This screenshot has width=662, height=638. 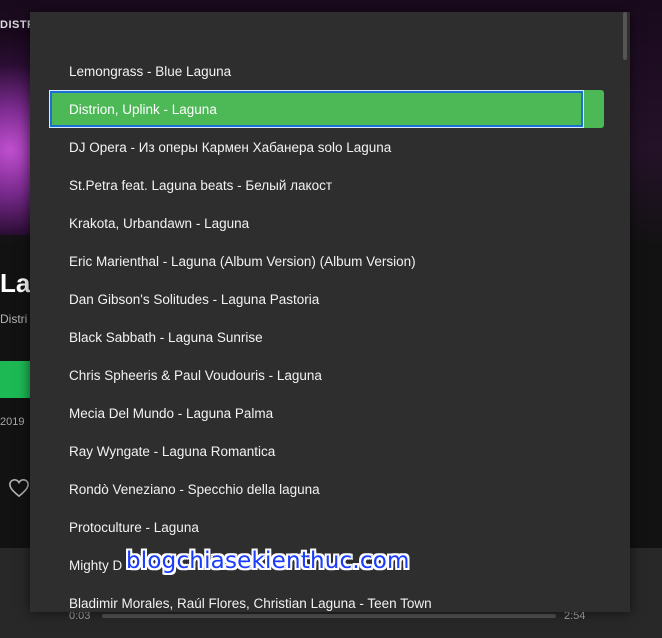 What do you see at coordinates (317, 337) in the screenshot?
I see `suggestion-item: Black Sabbath - Laguna Sunrise` at bounding box center [317, 337].